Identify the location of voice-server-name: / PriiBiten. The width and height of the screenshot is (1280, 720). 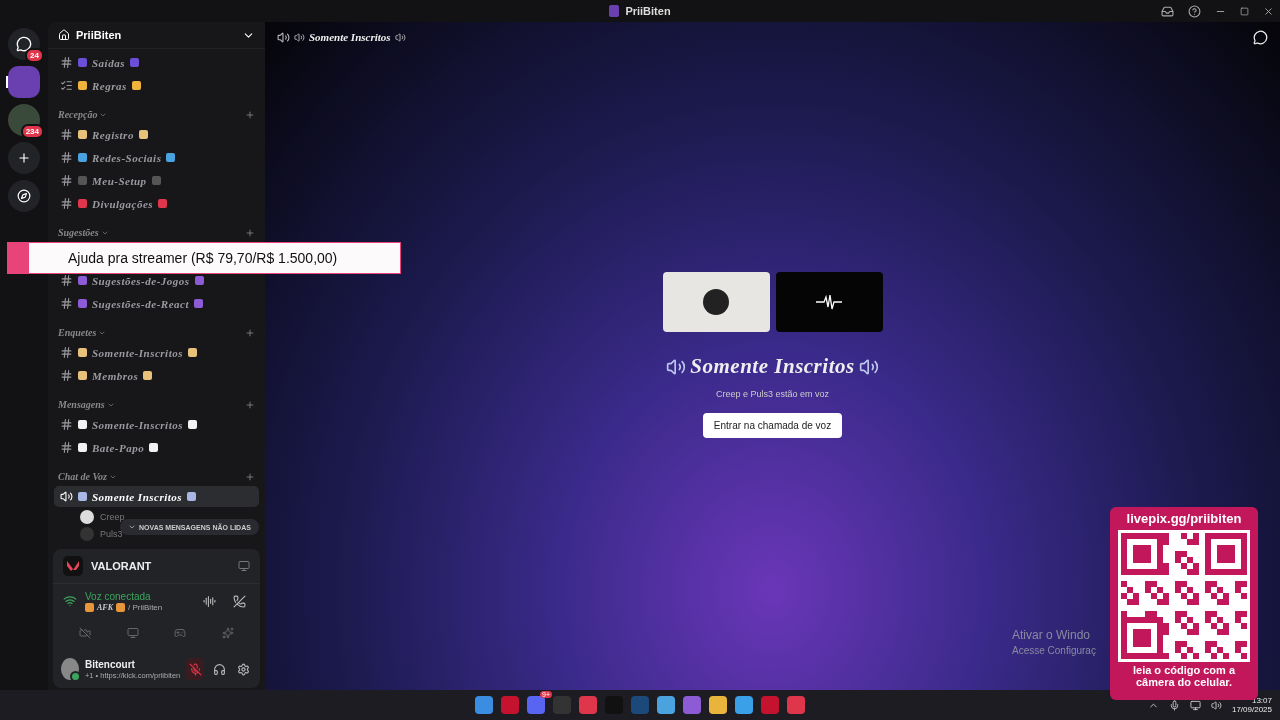
(145, 607).